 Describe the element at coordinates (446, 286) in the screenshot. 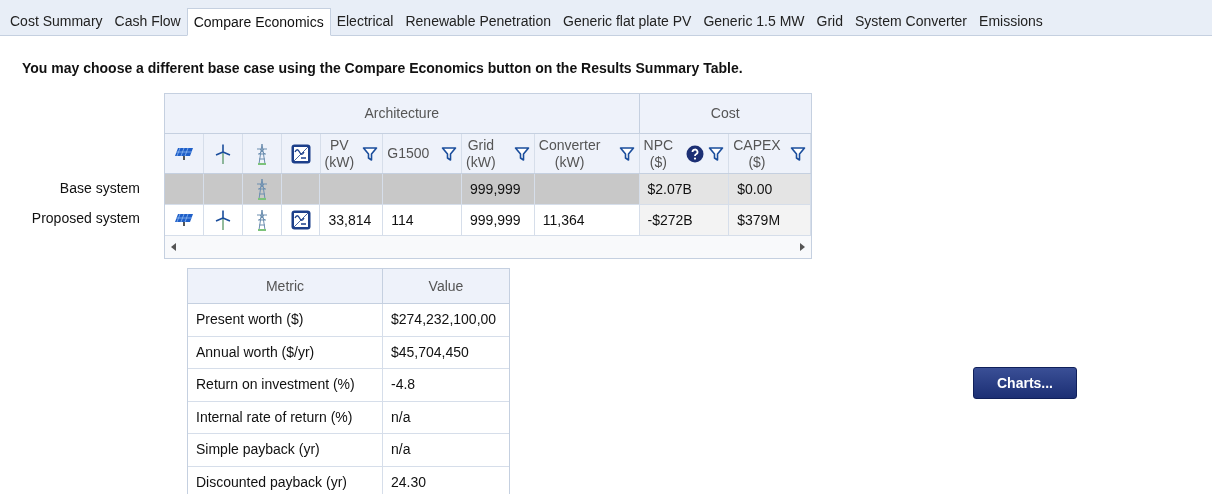

I see `column-header: Value` at that location.